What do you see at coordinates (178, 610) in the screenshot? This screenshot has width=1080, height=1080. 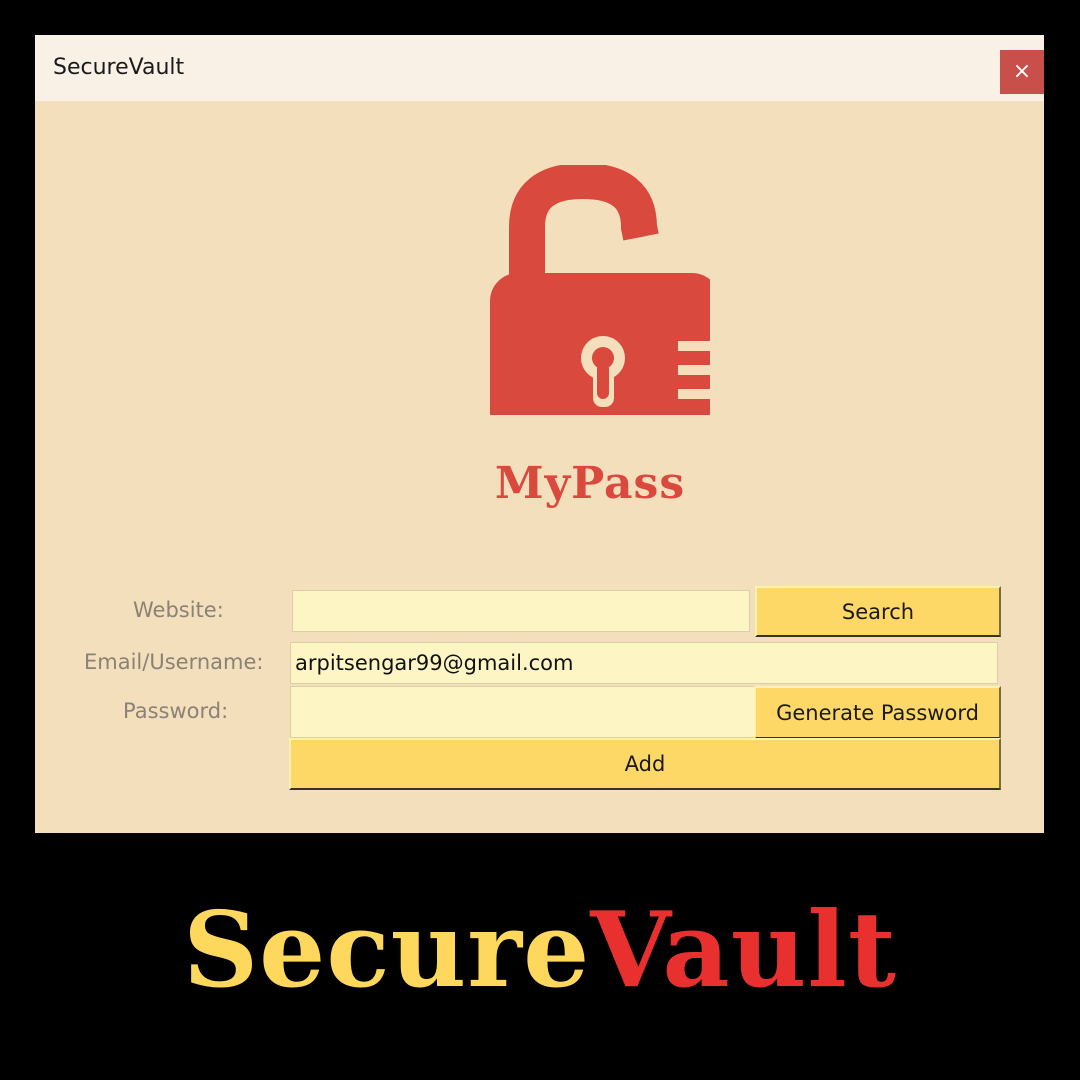 I see `website-label: Website:` at bounding box center [178, 610].